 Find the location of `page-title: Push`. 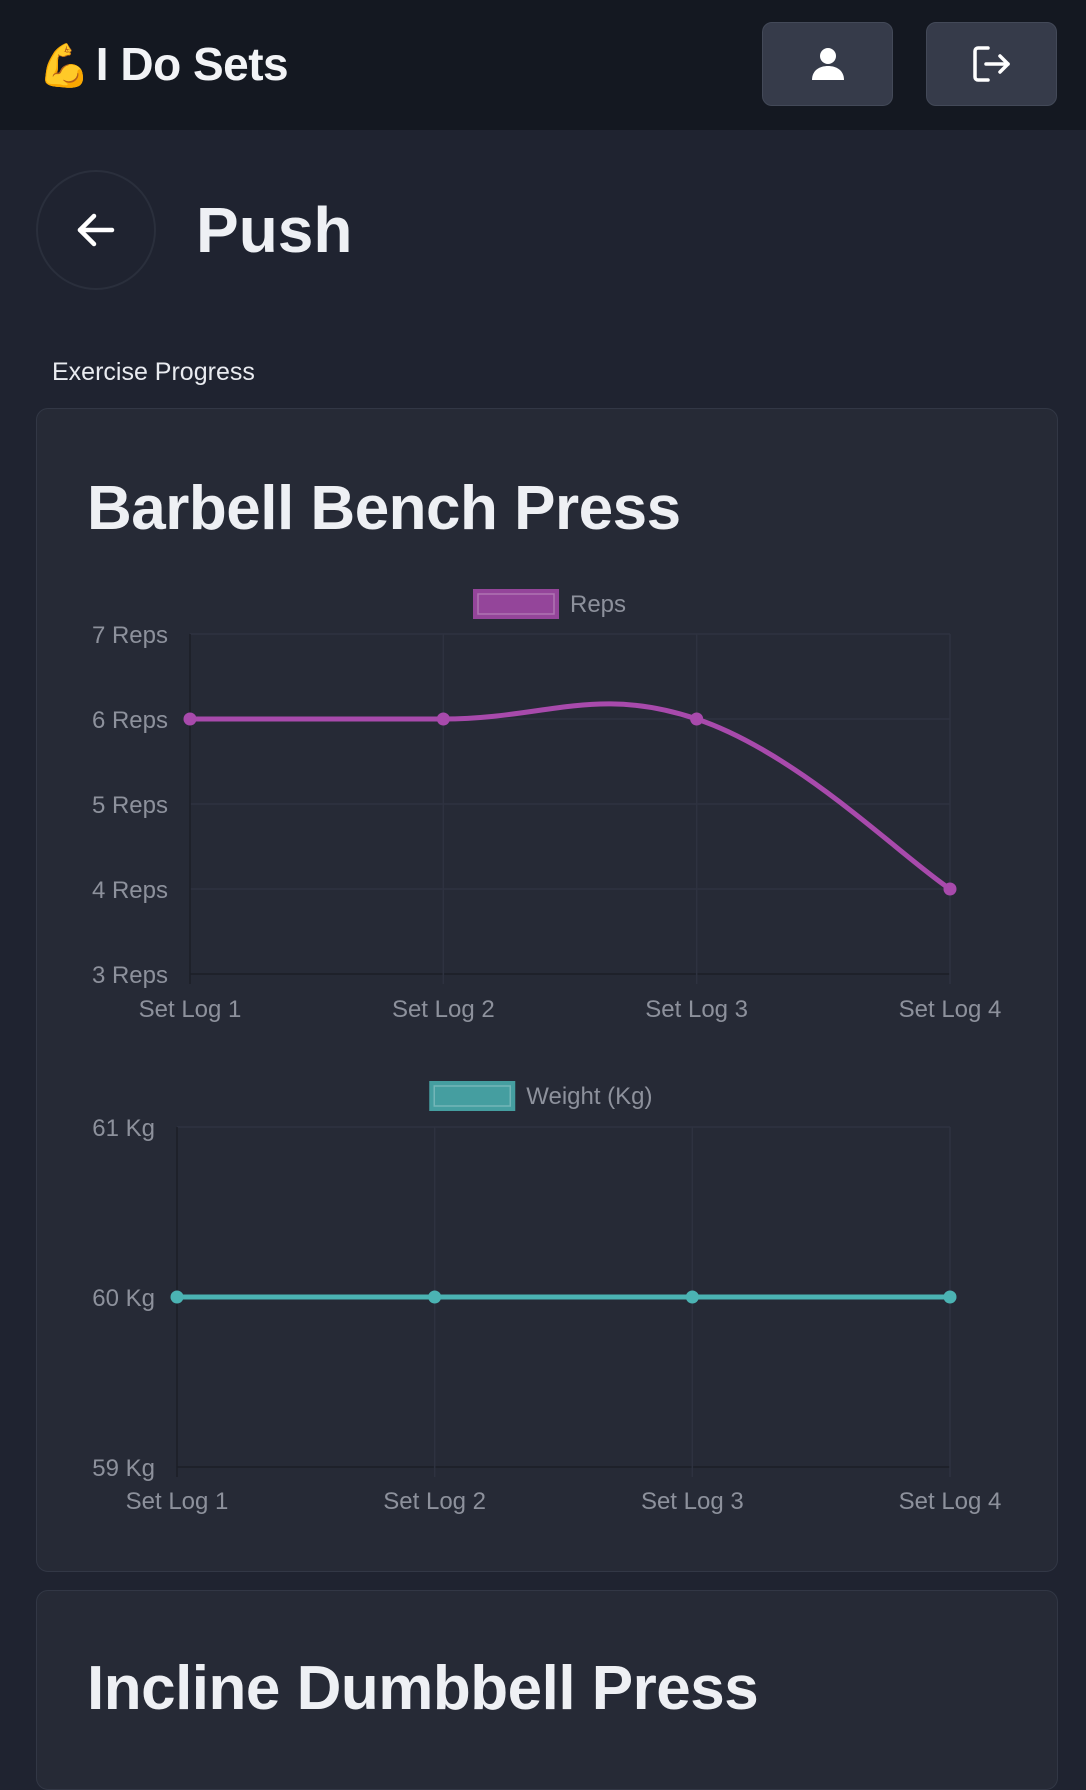

page-title: Push is located at coordinates (274, 230).